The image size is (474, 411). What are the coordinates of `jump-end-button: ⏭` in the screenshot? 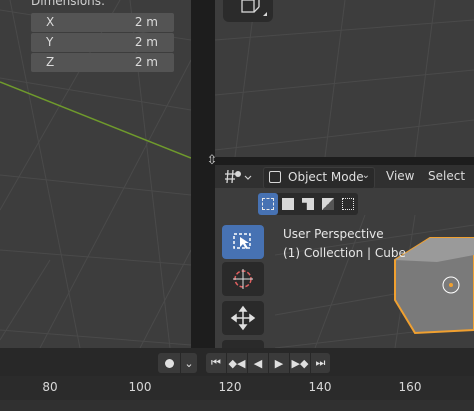 It's located at (320, 363).